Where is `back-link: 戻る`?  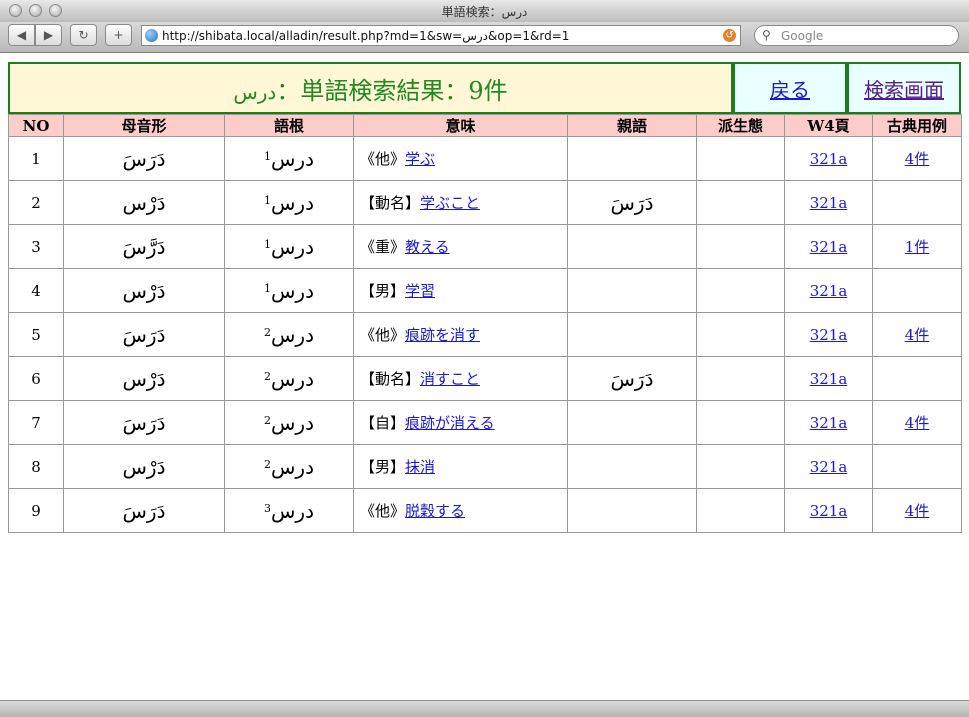 back-link: 戻る is located at coordinates (790, 88).